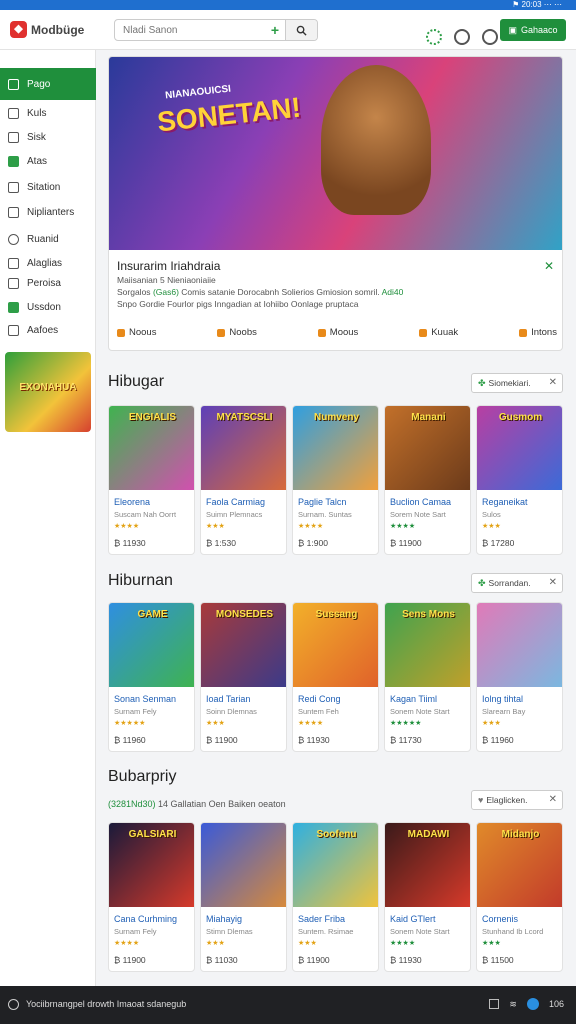  Describe the element at coordinates (228, 699) in the screenshot. I see `app-title: Ioad Tarian` at that location.